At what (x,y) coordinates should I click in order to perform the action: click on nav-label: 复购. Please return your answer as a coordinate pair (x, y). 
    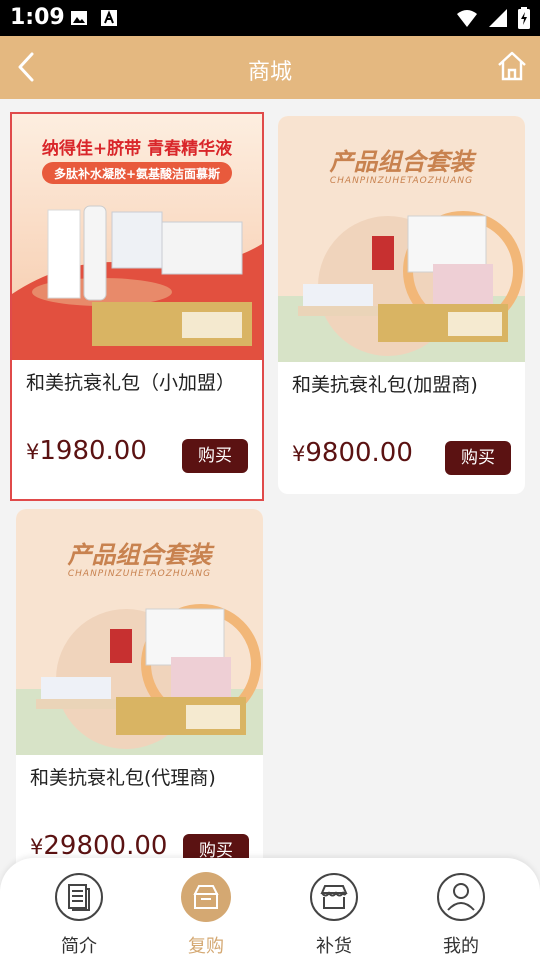
    Looking at the image, I should click on (206, 946).